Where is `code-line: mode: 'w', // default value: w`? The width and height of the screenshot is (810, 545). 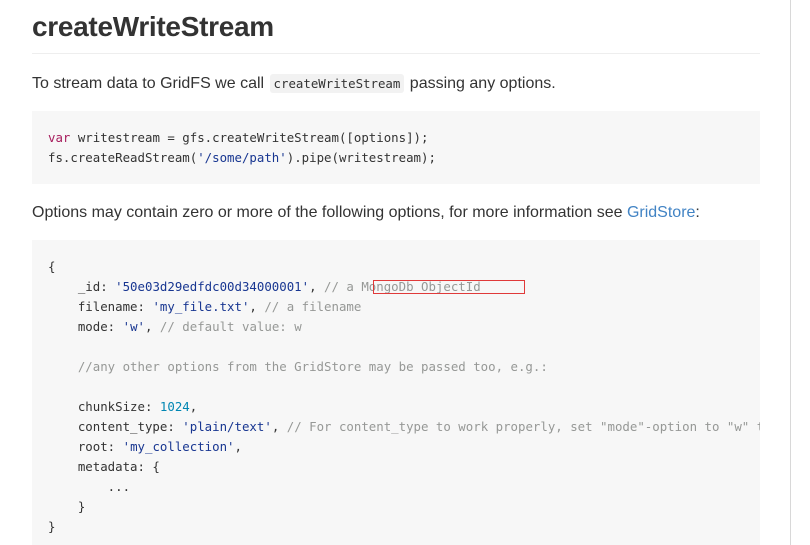 code-line: mode: 'w', // default value: w is located at coordinates (175, 327).